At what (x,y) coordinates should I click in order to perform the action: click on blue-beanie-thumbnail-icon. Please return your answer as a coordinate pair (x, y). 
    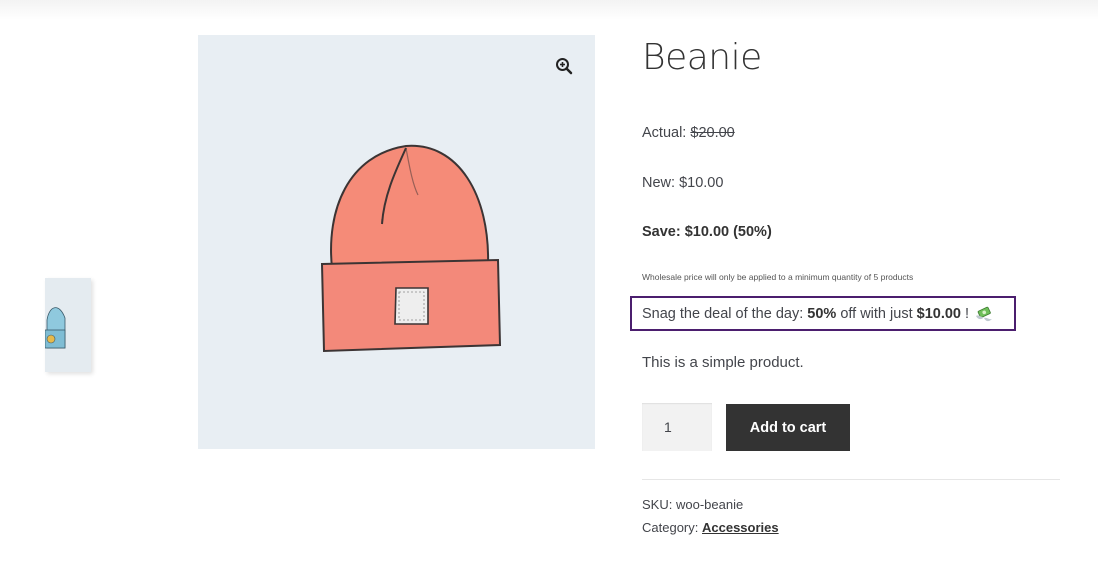
    Looking at the image, I should click on (55, 328).